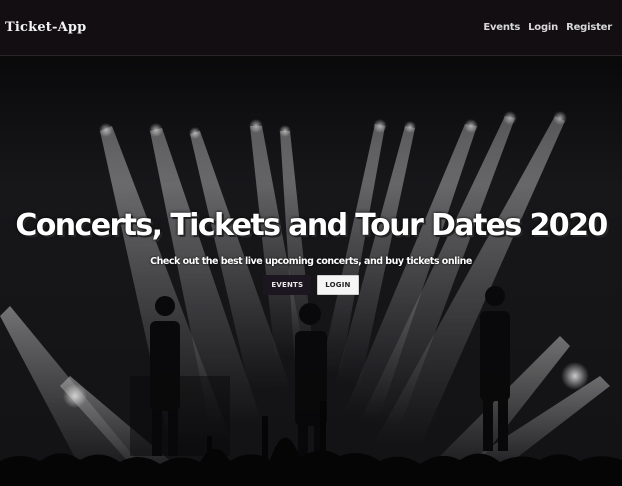  I want to click on nav-link-events: Events, so click(501, 27).